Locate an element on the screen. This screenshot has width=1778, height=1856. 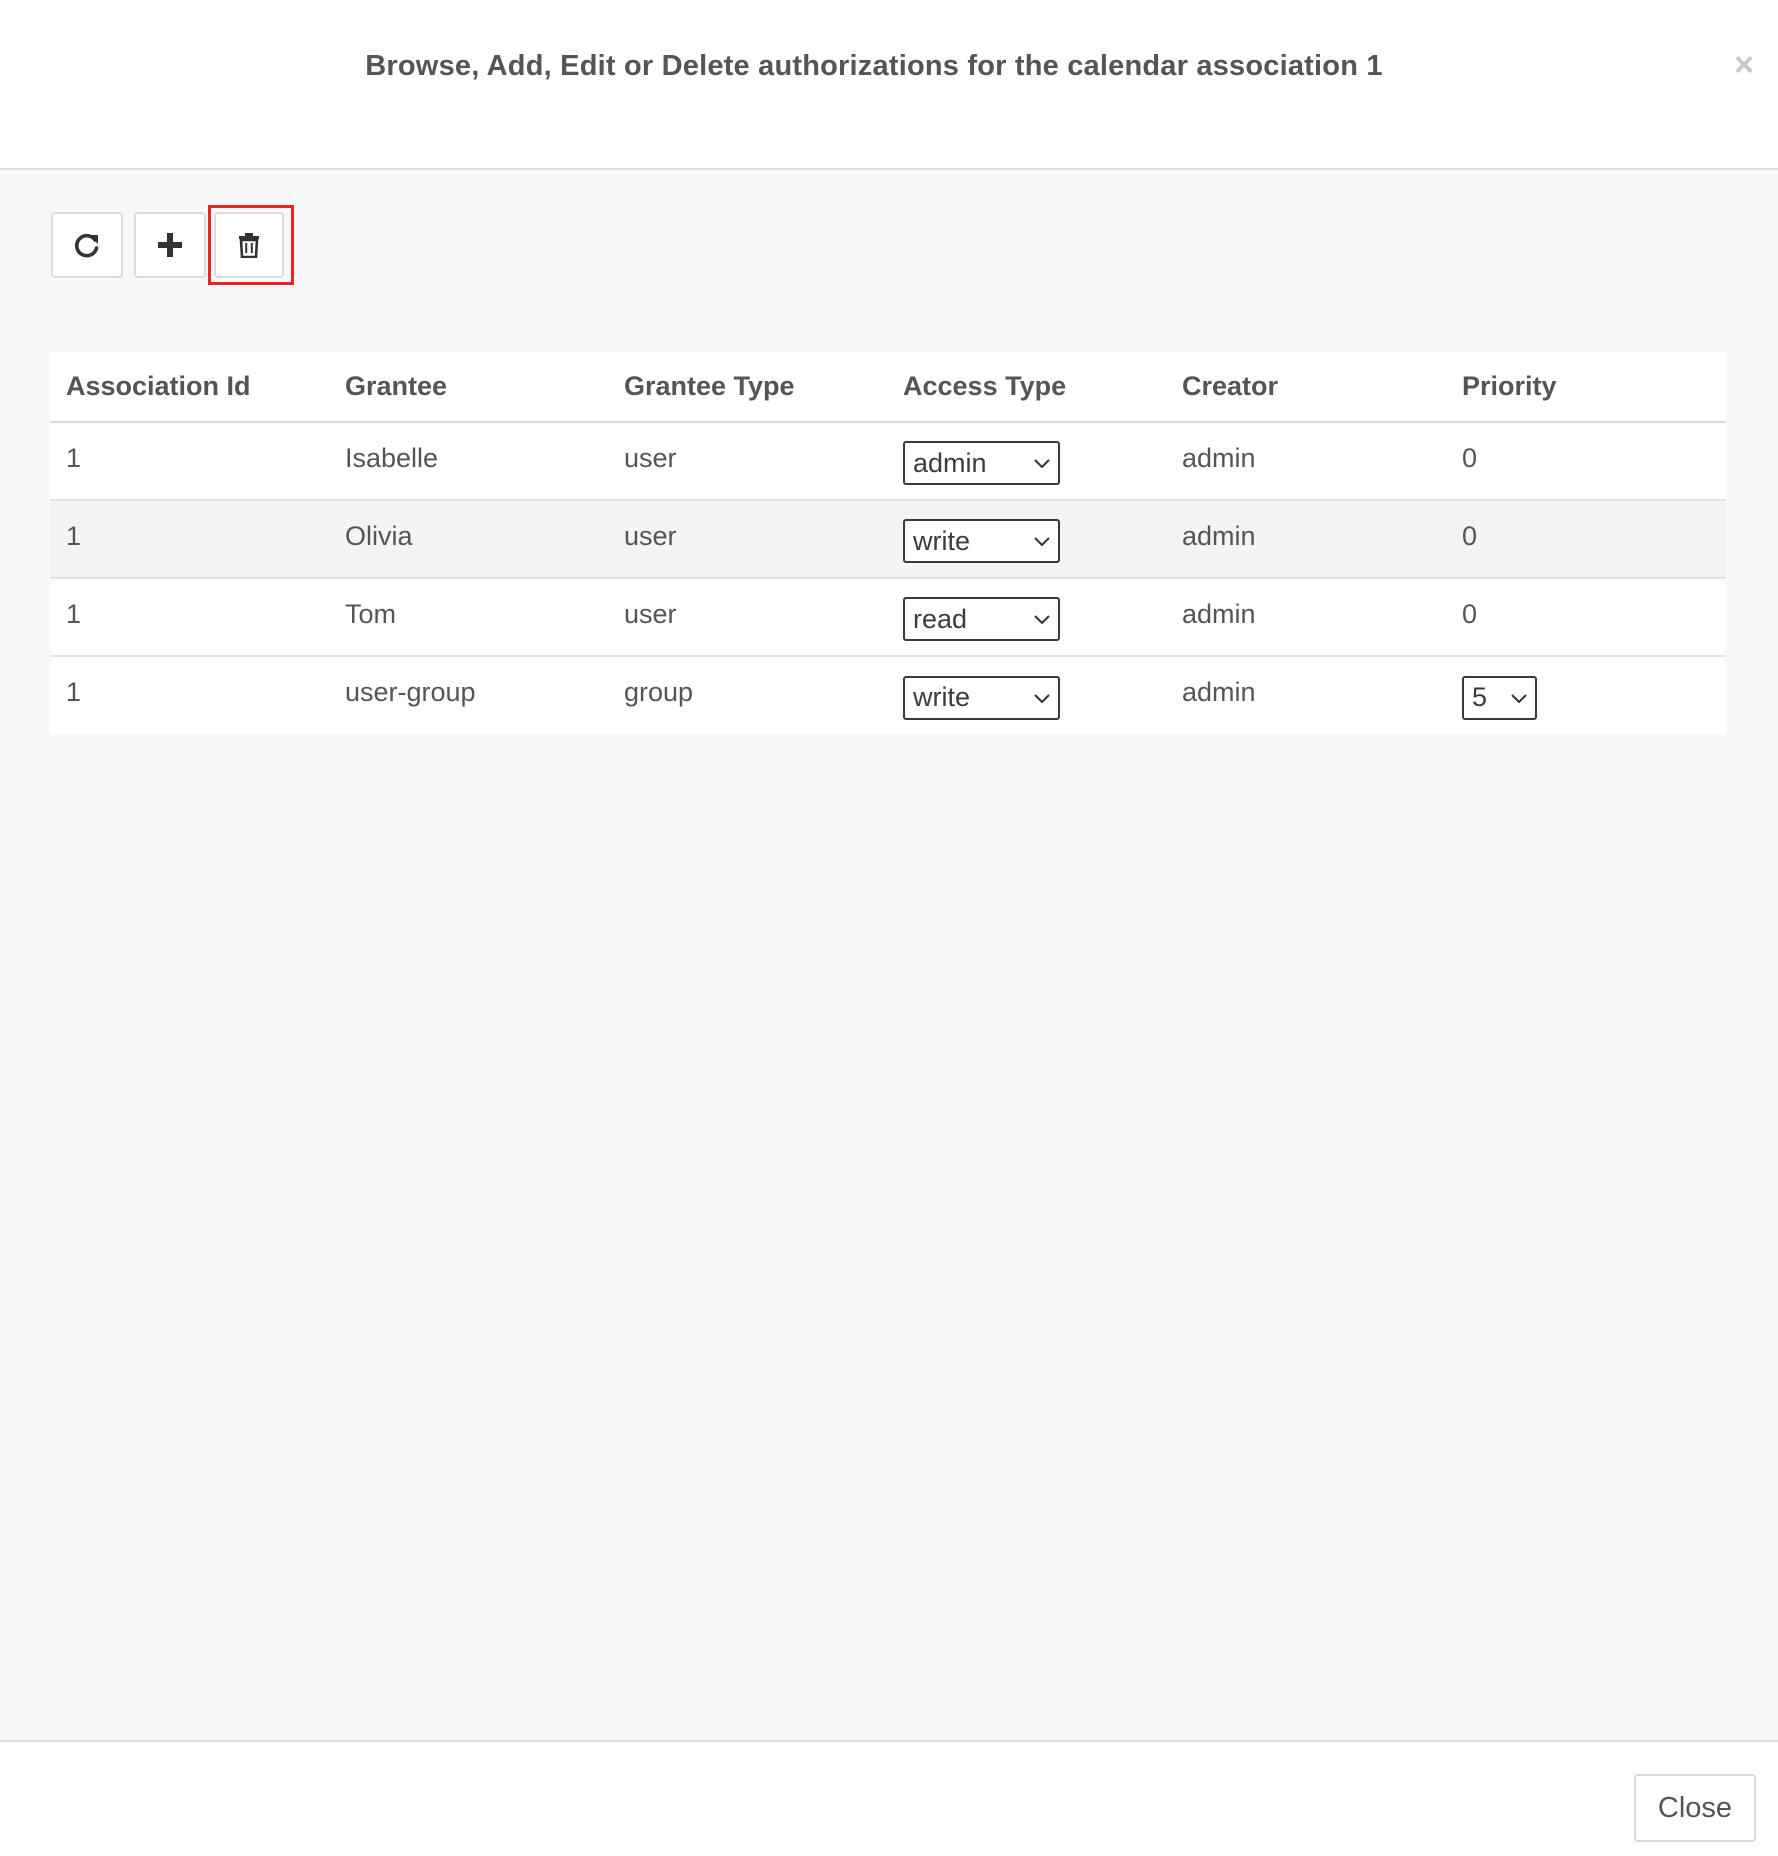
table-row: 1 Tom user read admin 0 is located at coordinates (888, 617).